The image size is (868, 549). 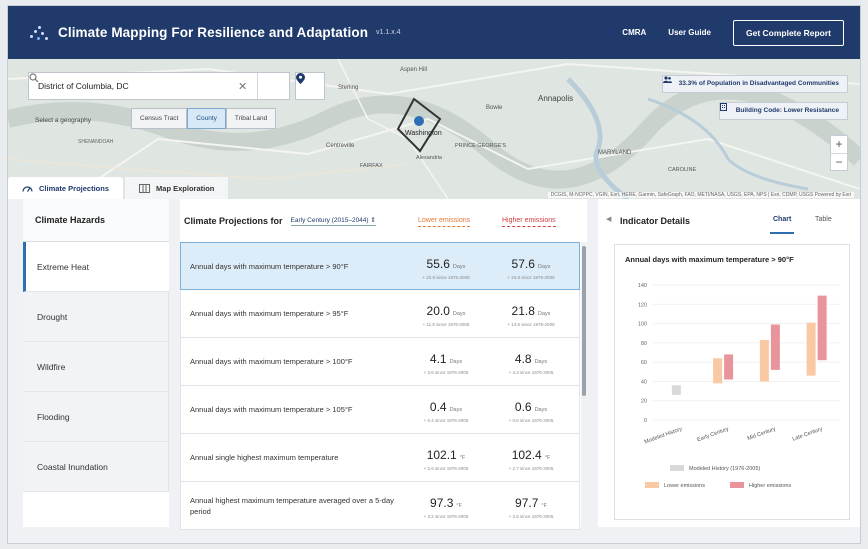 What do you see at coordinates (446, 314) in the screenshot?
I see `lower-emissions-value: 20.0 Days + 11.8 since 1976-2005` at bounding box center [446, 314].